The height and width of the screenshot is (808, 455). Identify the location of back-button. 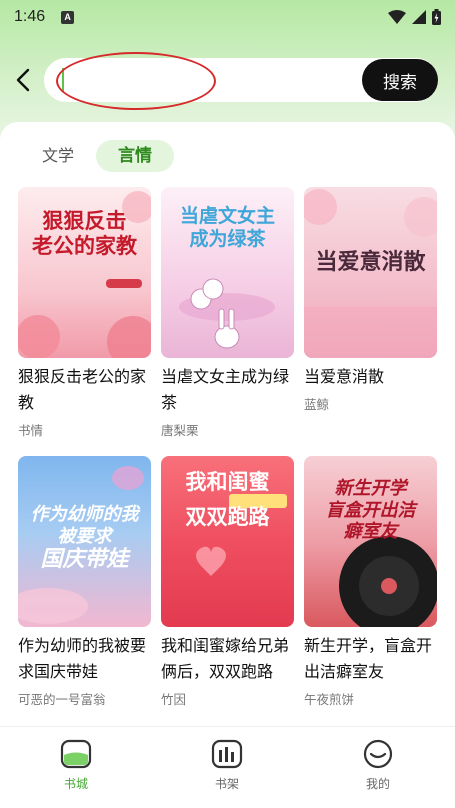
(23, 80).